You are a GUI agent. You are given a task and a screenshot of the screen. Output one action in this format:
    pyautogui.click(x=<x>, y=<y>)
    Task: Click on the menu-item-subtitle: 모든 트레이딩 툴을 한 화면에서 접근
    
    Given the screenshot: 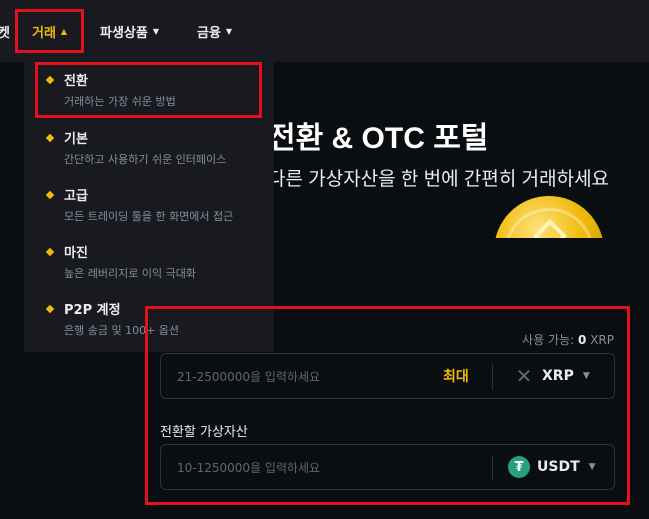 What is the action you would take?
    pyautogui.click(x=149, y=216)
    